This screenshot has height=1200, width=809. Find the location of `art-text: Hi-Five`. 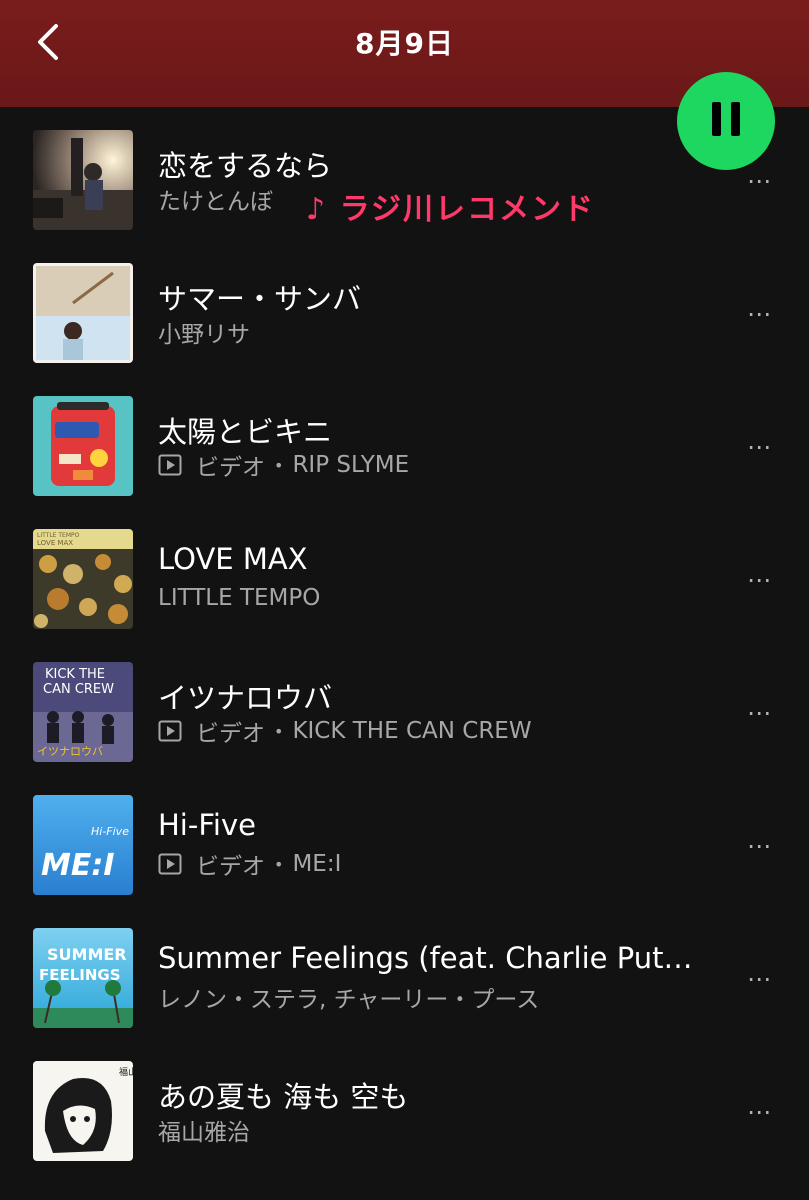

art-text: Hi-Five is located at coordinates (110, 831).